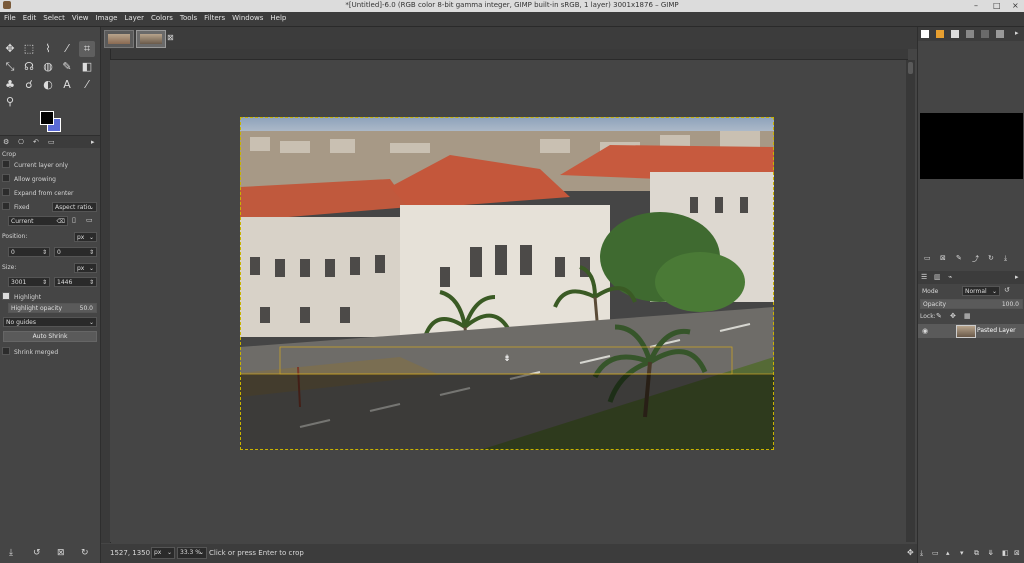 The image size is (1024, 563). What do you see at coordinates (1005, 553) in the screenshot?
I see `mask-icon: ◧` at bounding box center [1005, 553].